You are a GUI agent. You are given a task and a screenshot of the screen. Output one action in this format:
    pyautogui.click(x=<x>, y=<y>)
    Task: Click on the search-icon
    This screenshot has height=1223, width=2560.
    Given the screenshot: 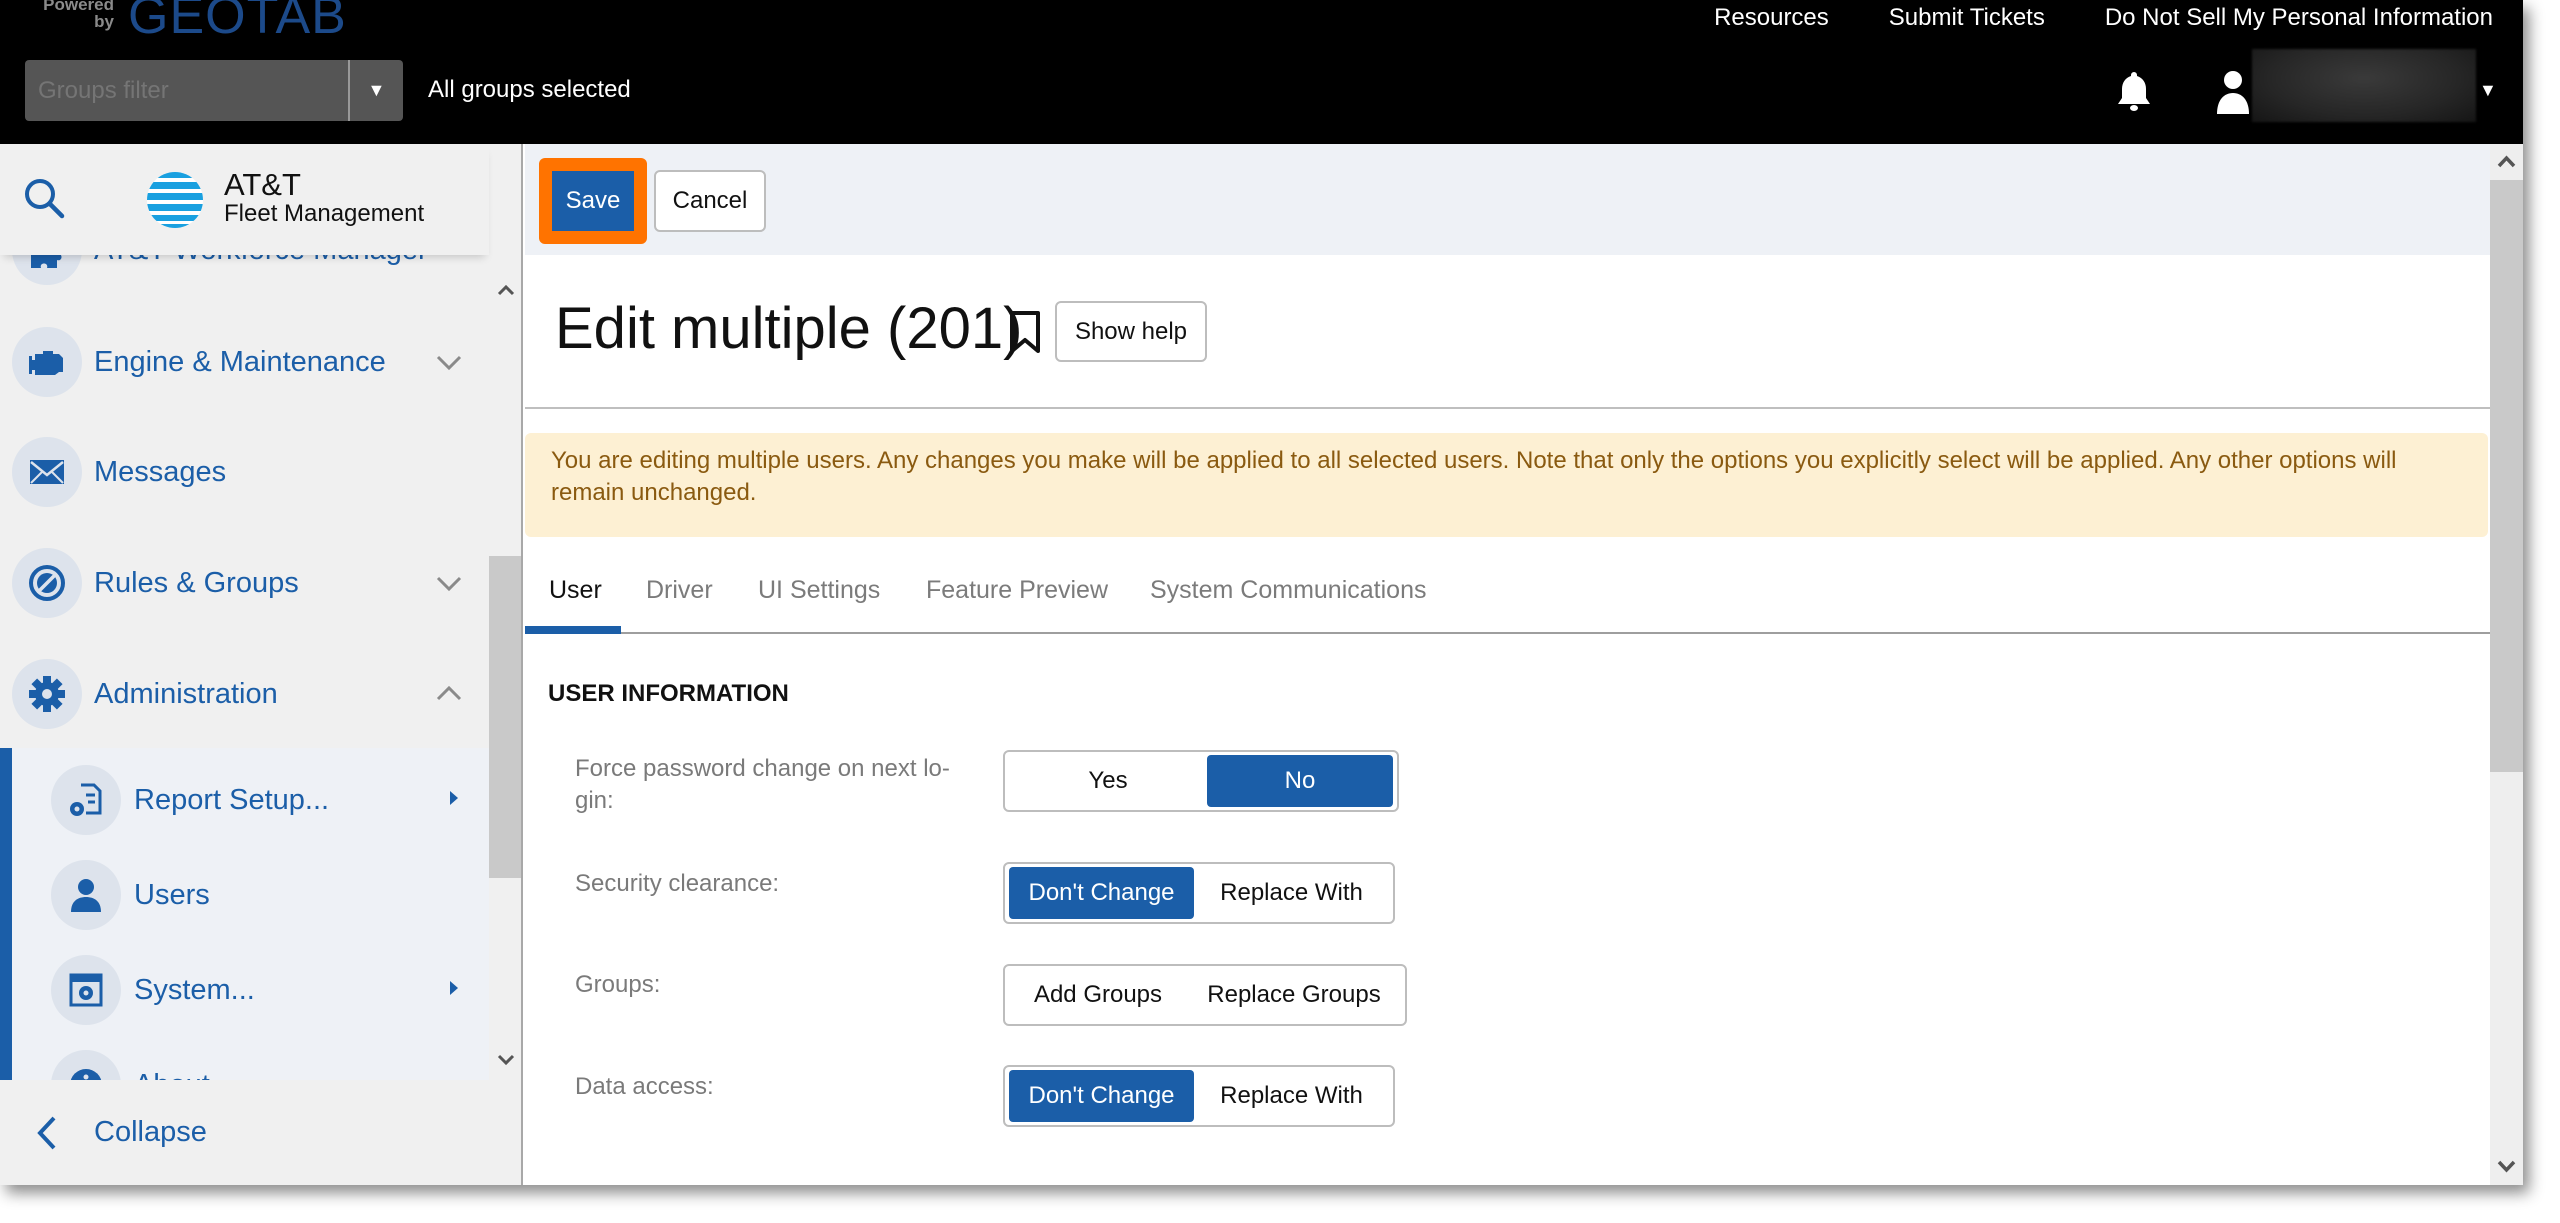 What is the action you would take?
    pyautogui.click(x=44, y=198)
    